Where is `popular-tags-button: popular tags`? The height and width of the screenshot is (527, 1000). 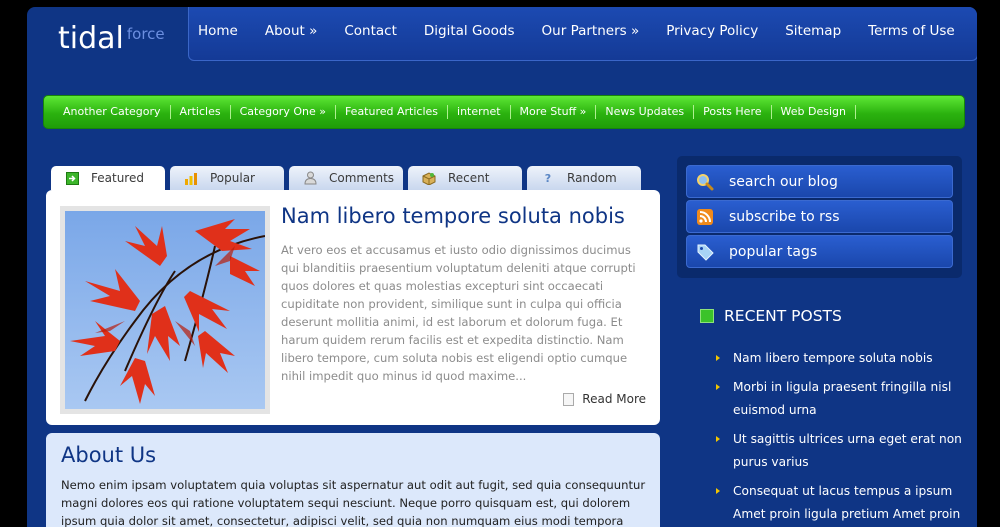 popular-tags-button: popular tags is located at coordinates (819, 251).